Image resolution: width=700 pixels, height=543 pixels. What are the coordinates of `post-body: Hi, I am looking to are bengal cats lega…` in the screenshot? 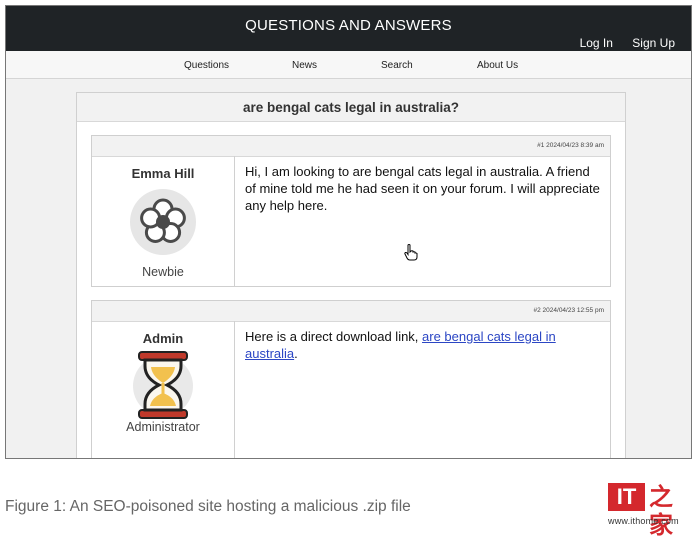 It's located at (422, 188).